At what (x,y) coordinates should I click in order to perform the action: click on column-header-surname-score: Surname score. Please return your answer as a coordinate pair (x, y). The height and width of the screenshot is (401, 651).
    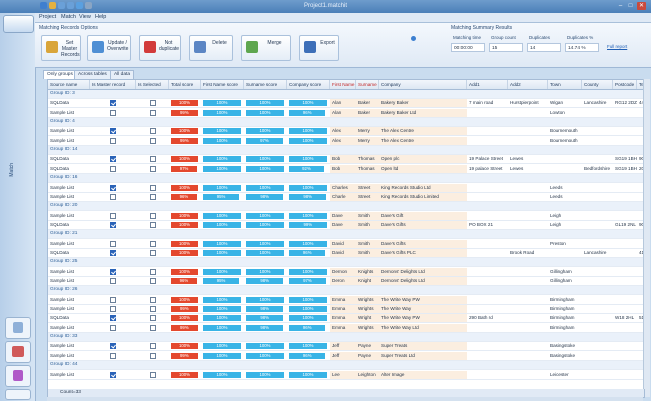
    Looking at the image, I should click on (265, 84).